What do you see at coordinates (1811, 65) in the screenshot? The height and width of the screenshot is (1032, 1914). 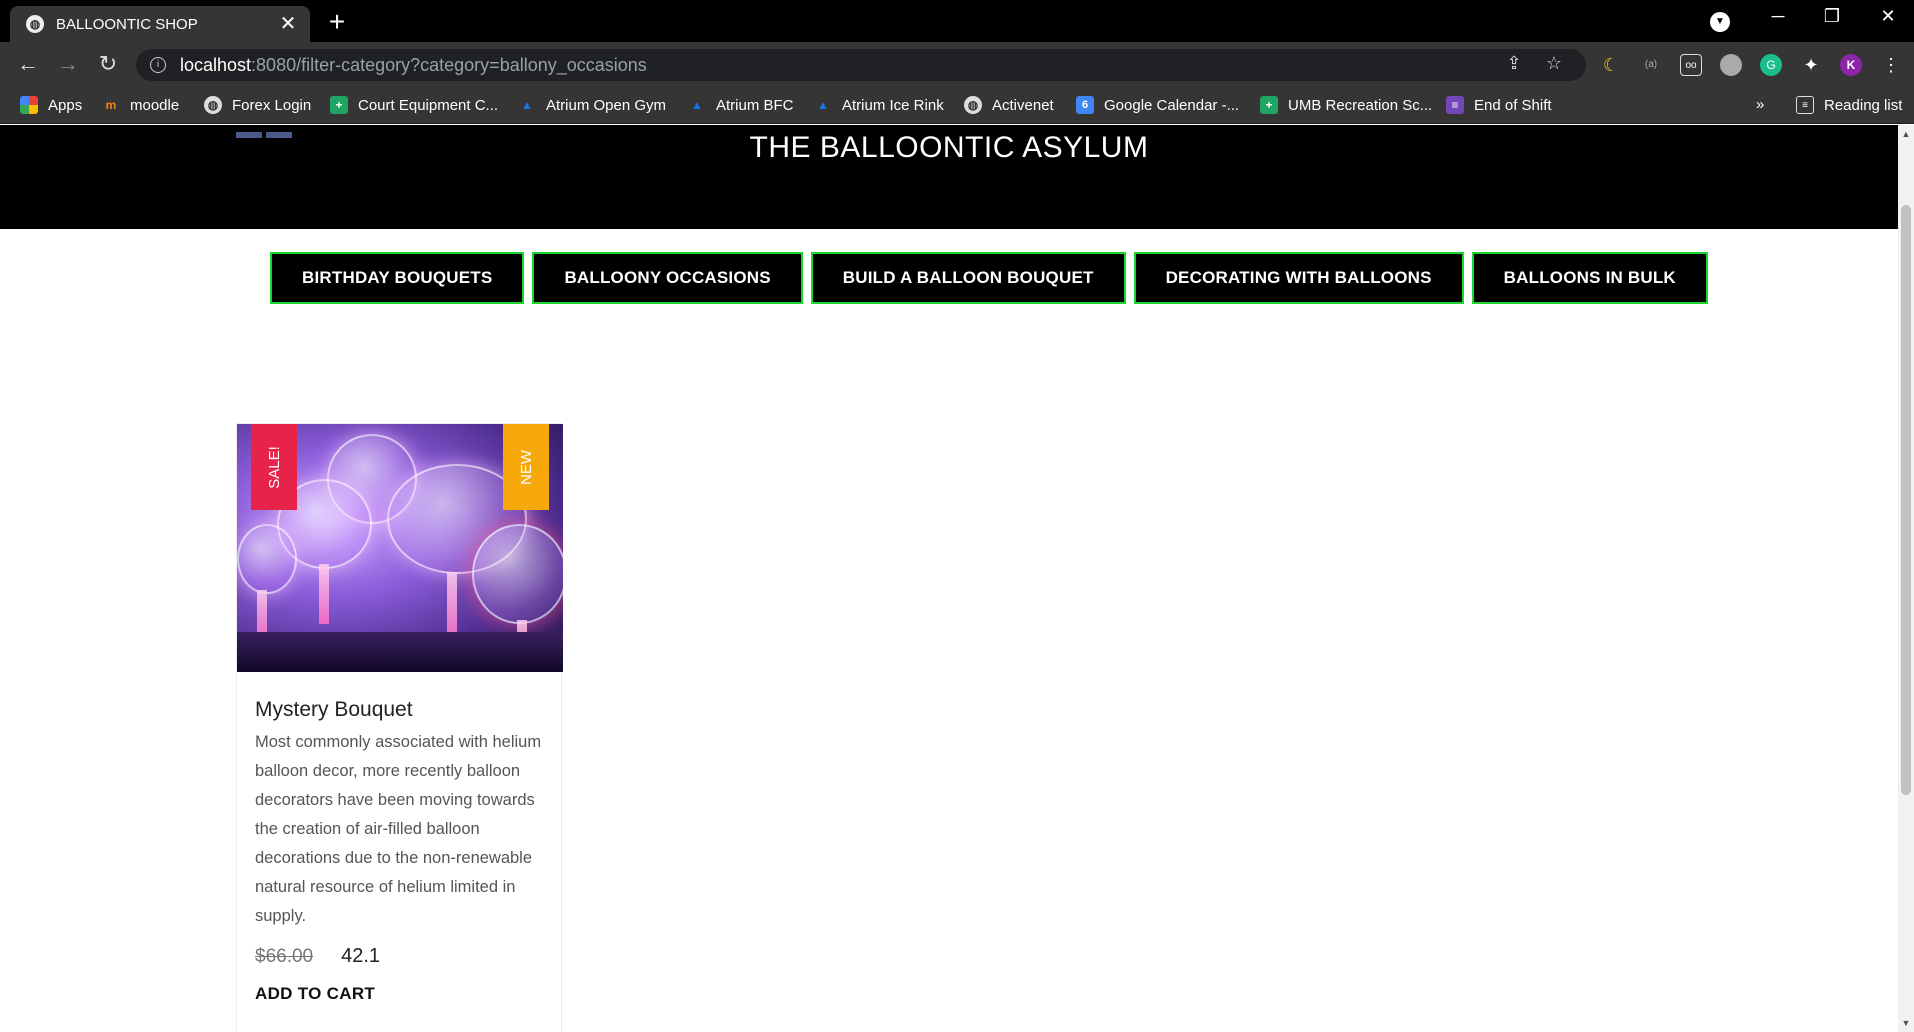 I see `extensions-puzzle-icon: ✦` at bounding box center [1811, 65].